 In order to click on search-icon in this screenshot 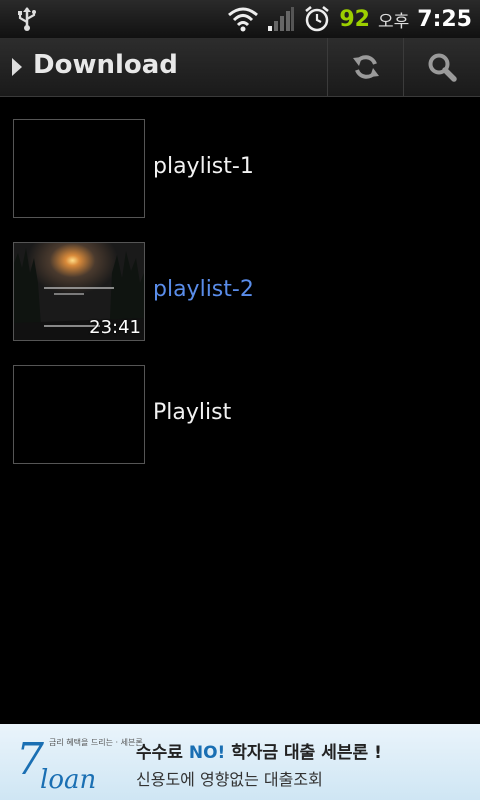, I will do `click(442, 67)`.